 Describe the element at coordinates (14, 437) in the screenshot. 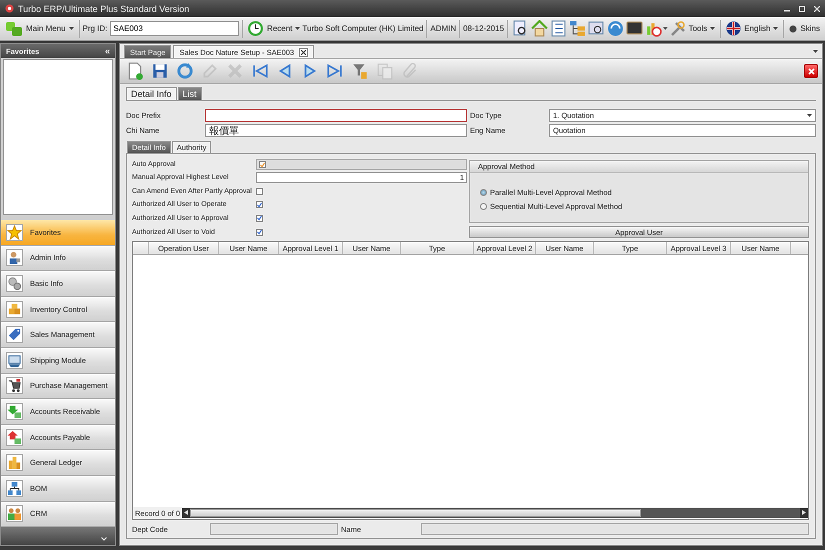

I see `arrow-up-icon` at that location.